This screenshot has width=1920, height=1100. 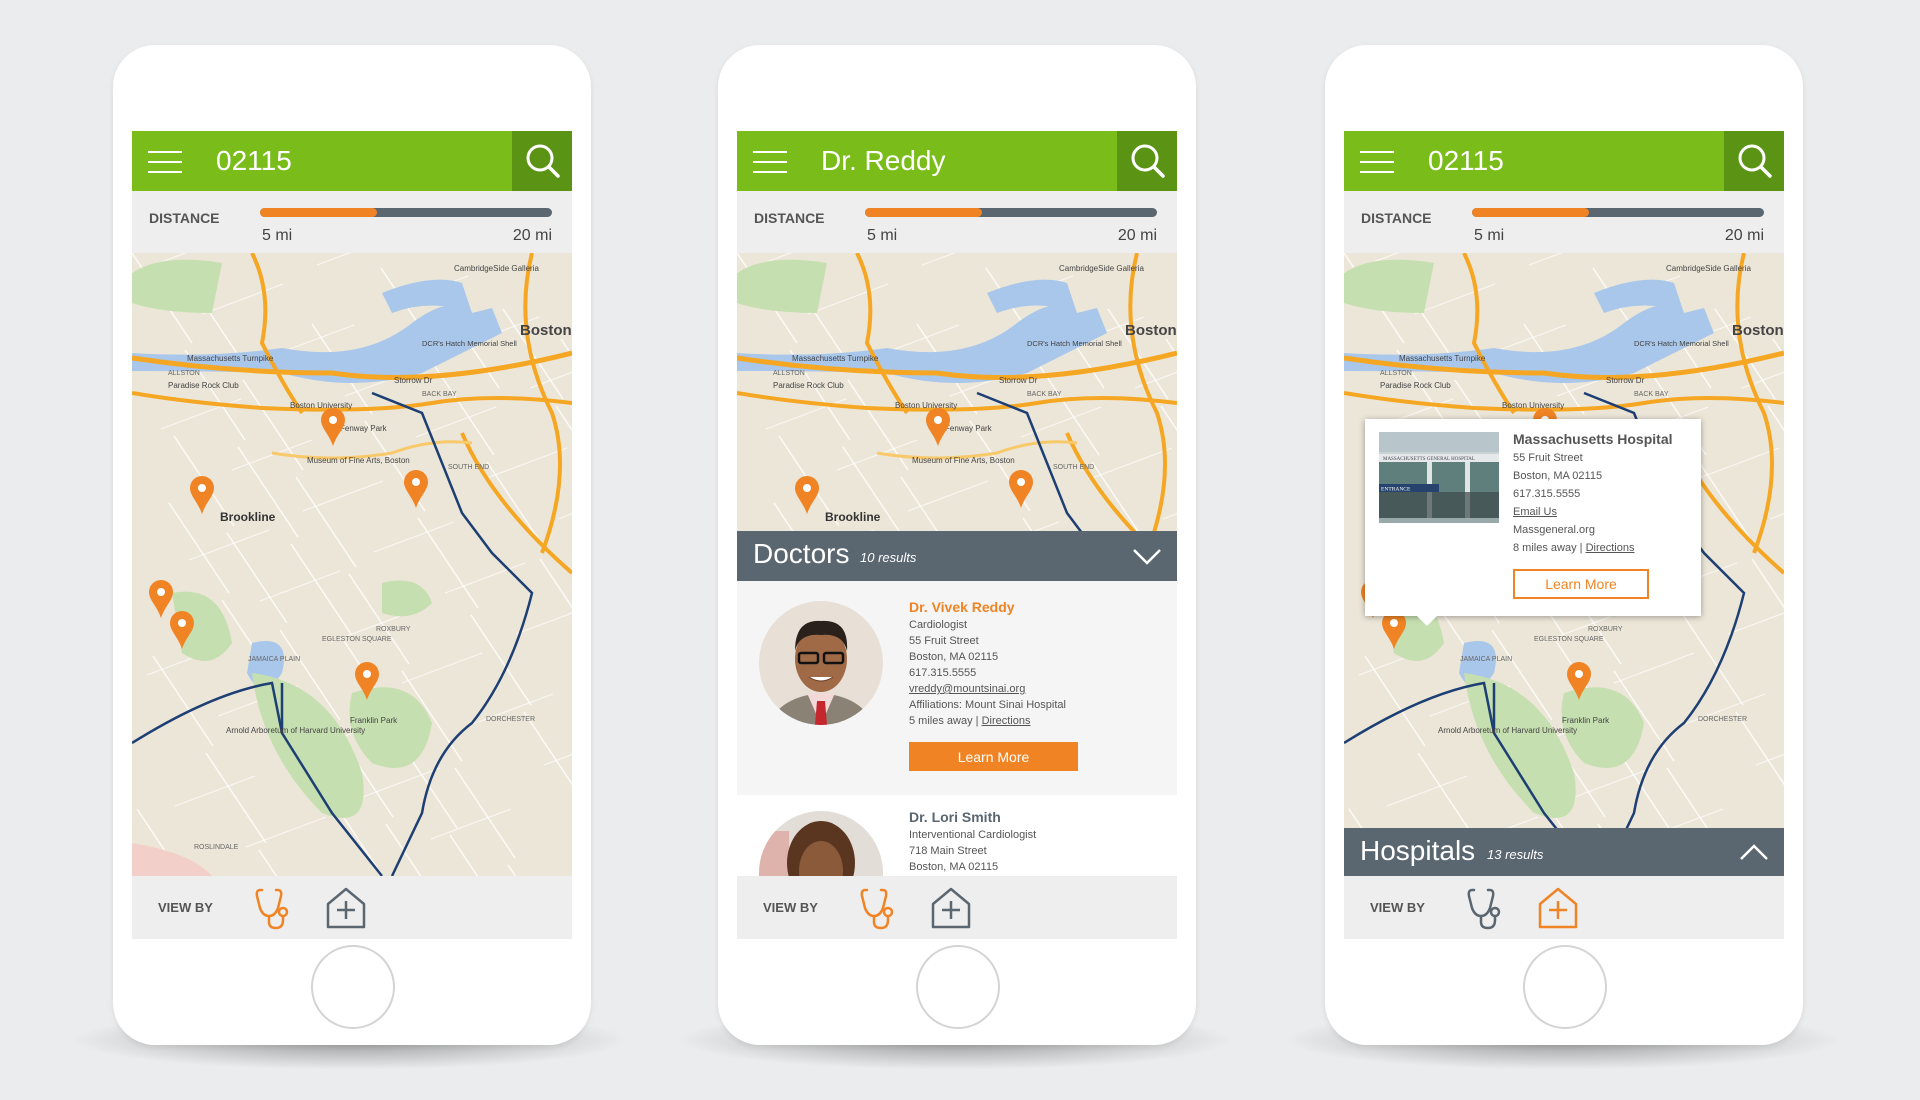 I want to click on chevron-up-icon, so click(x=1754, y=852).